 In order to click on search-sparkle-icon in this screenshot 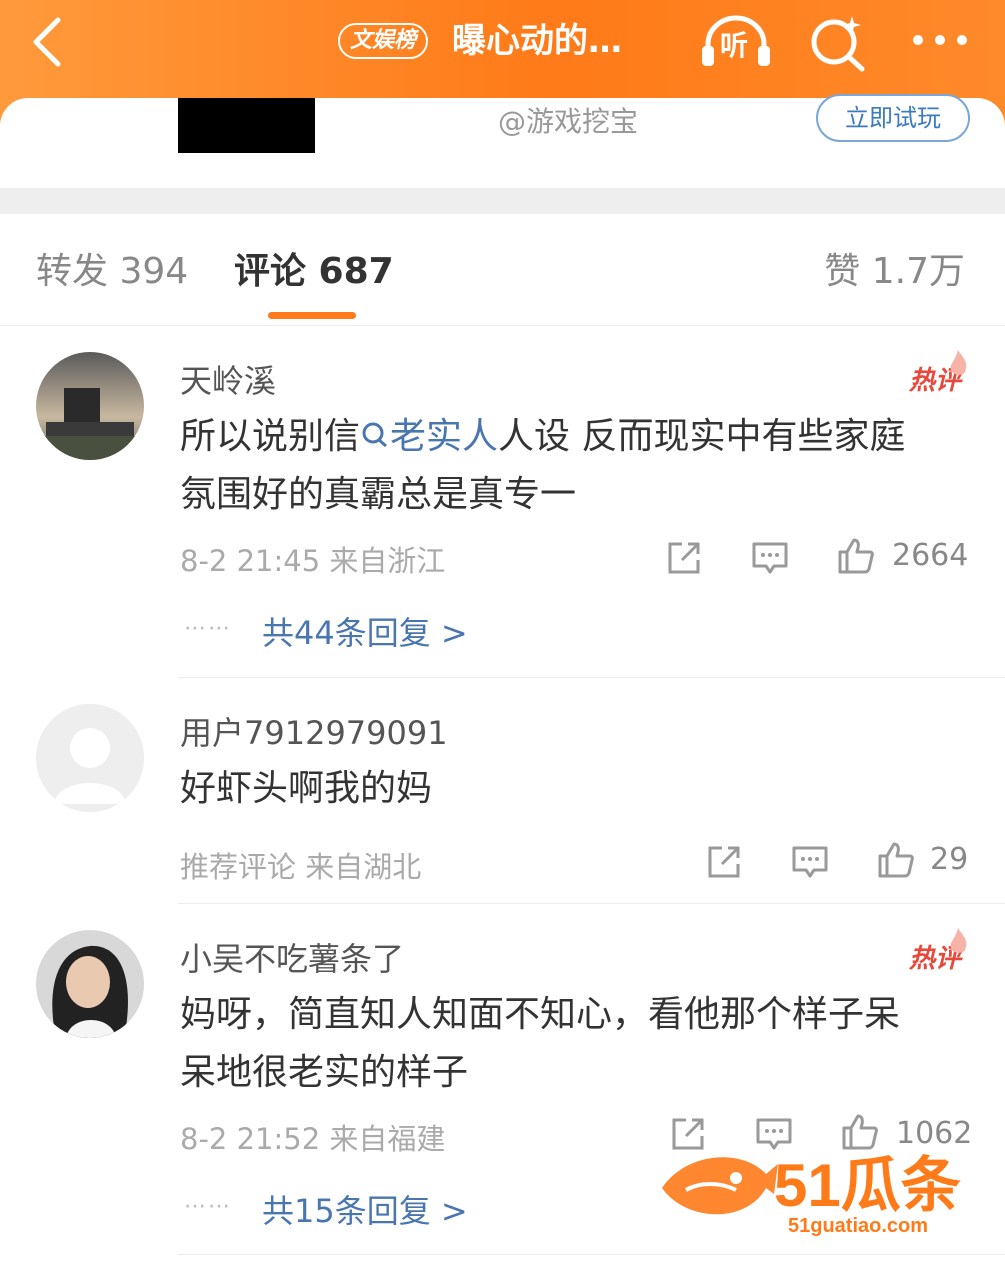, I will do `click(838, 44)`.